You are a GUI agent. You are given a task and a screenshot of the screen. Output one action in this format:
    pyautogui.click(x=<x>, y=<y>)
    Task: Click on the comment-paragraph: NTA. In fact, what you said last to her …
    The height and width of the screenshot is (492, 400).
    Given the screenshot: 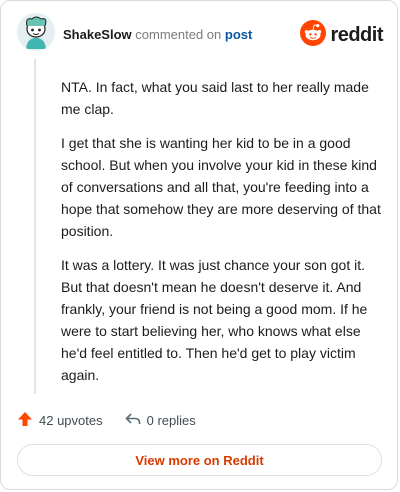 What is the action you would take?
    pyautogui.click(x=215, y=98)
    